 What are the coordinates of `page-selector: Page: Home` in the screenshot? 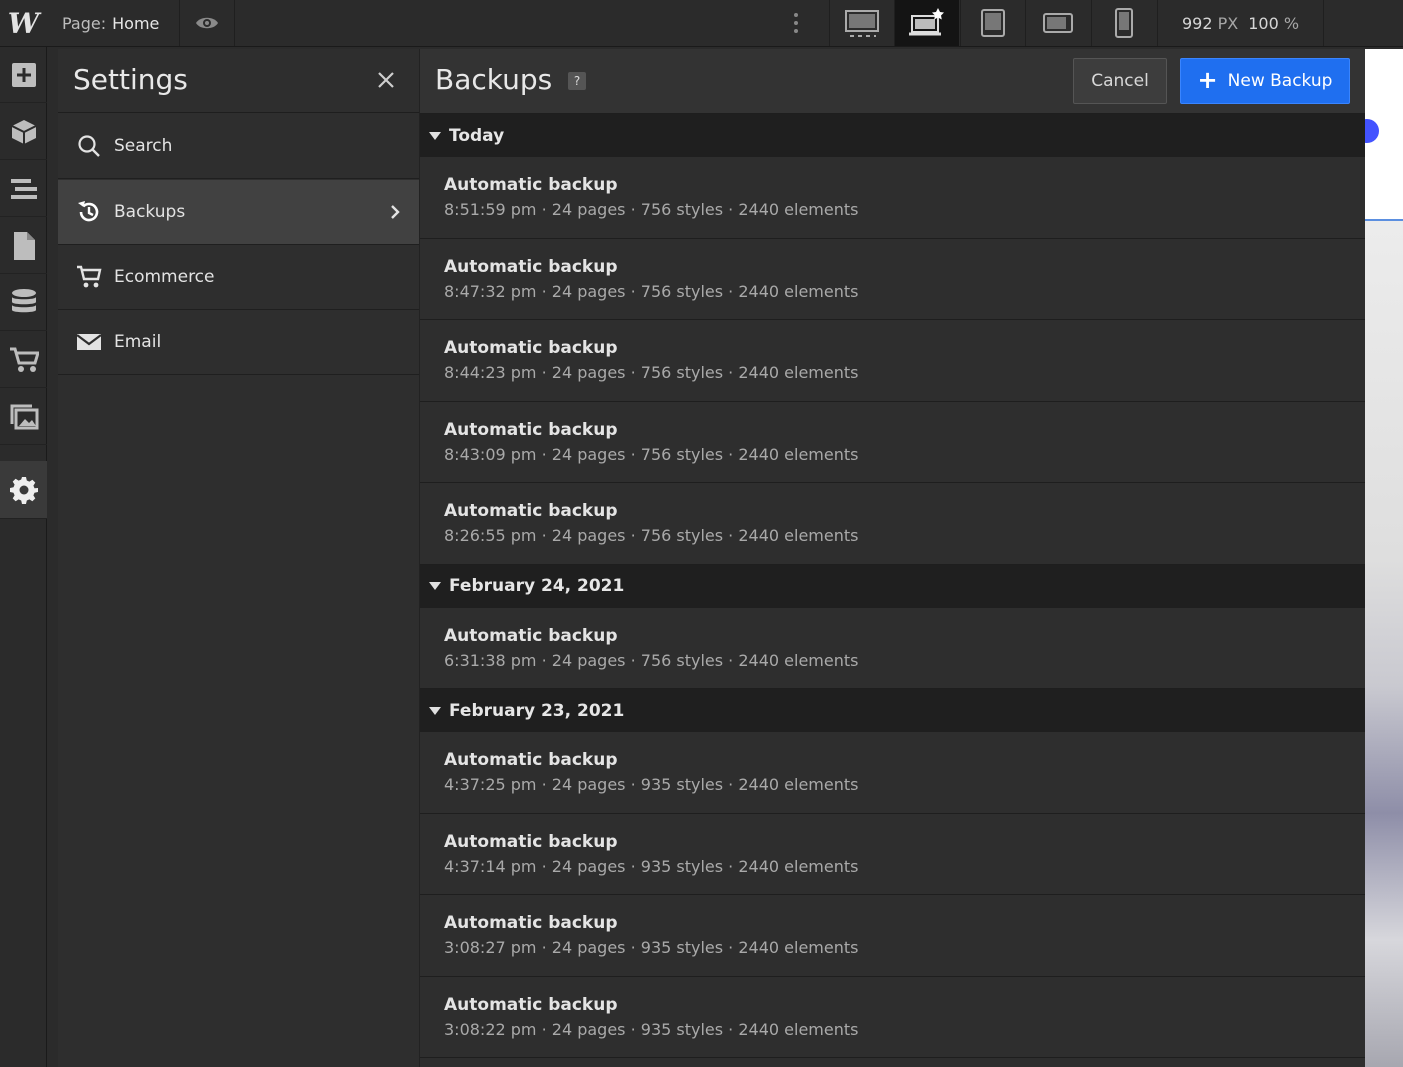 It's located at (113, 23).